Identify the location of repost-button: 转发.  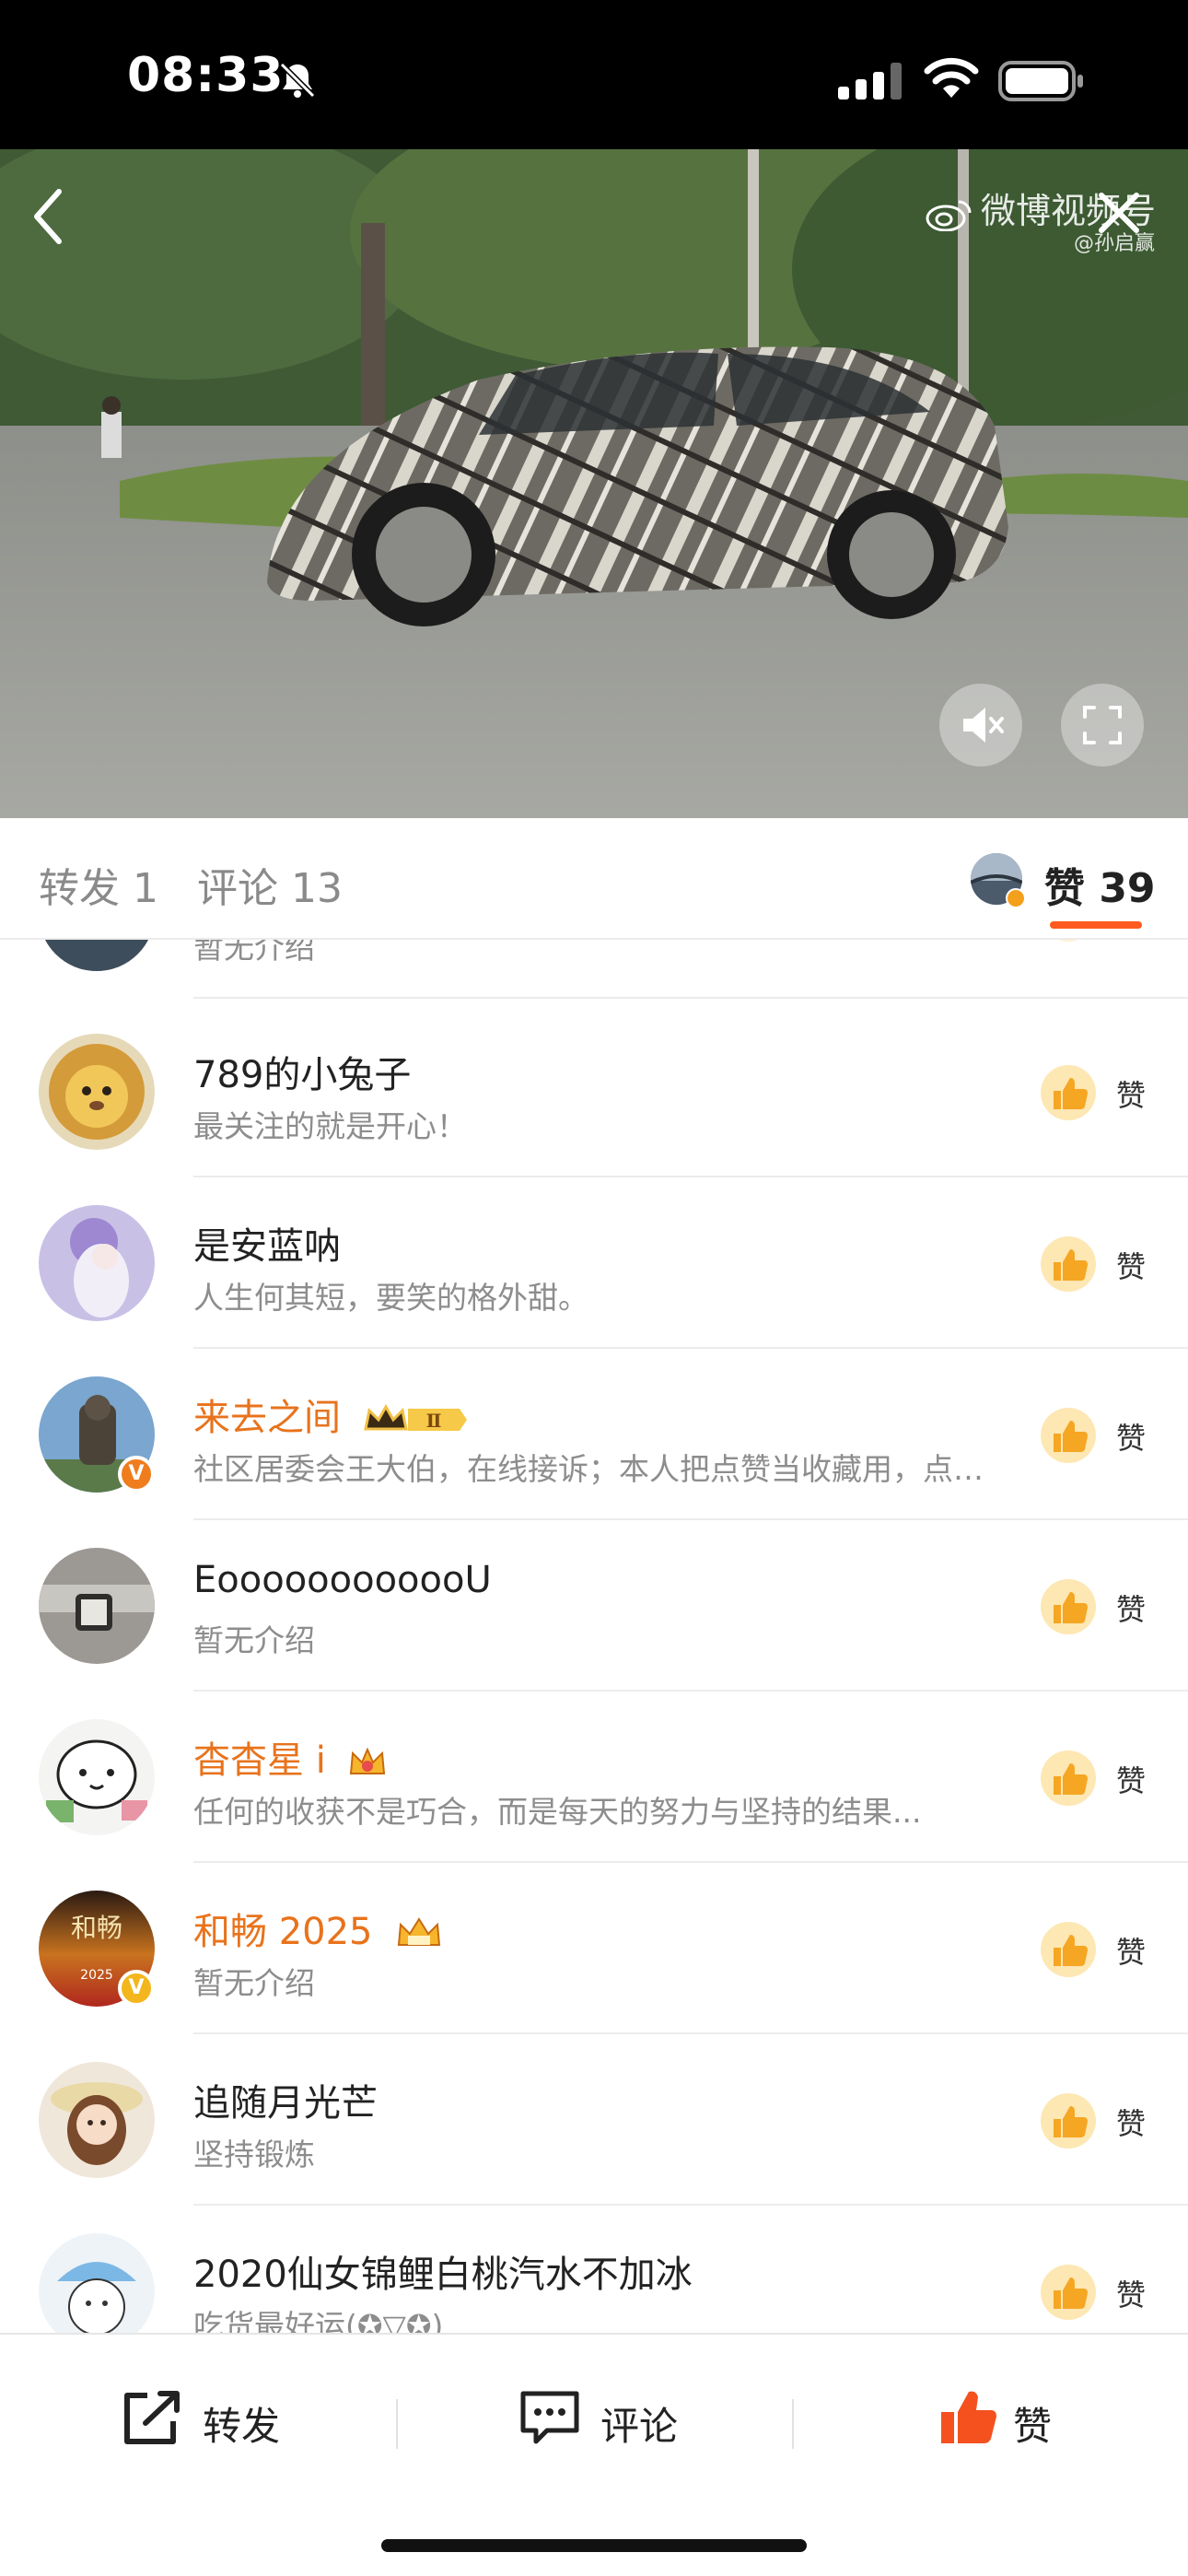
(221, 2421).